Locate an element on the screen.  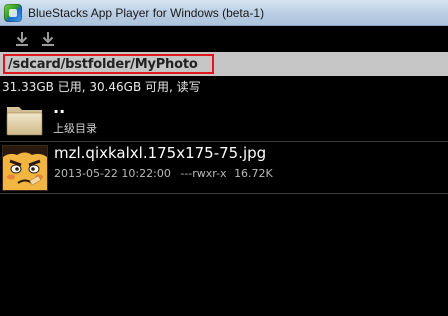
bluestacks-app-icon is located at coordinates (13, 12).